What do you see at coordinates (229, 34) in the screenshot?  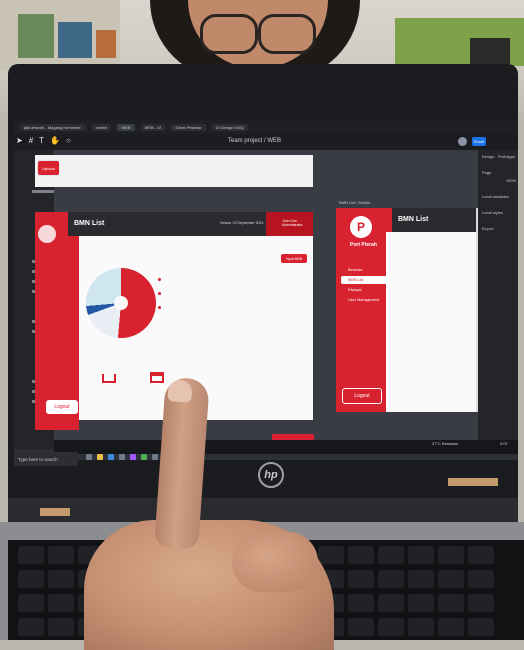 I see `glasses-left-lens` at bounding box center [229, 34].